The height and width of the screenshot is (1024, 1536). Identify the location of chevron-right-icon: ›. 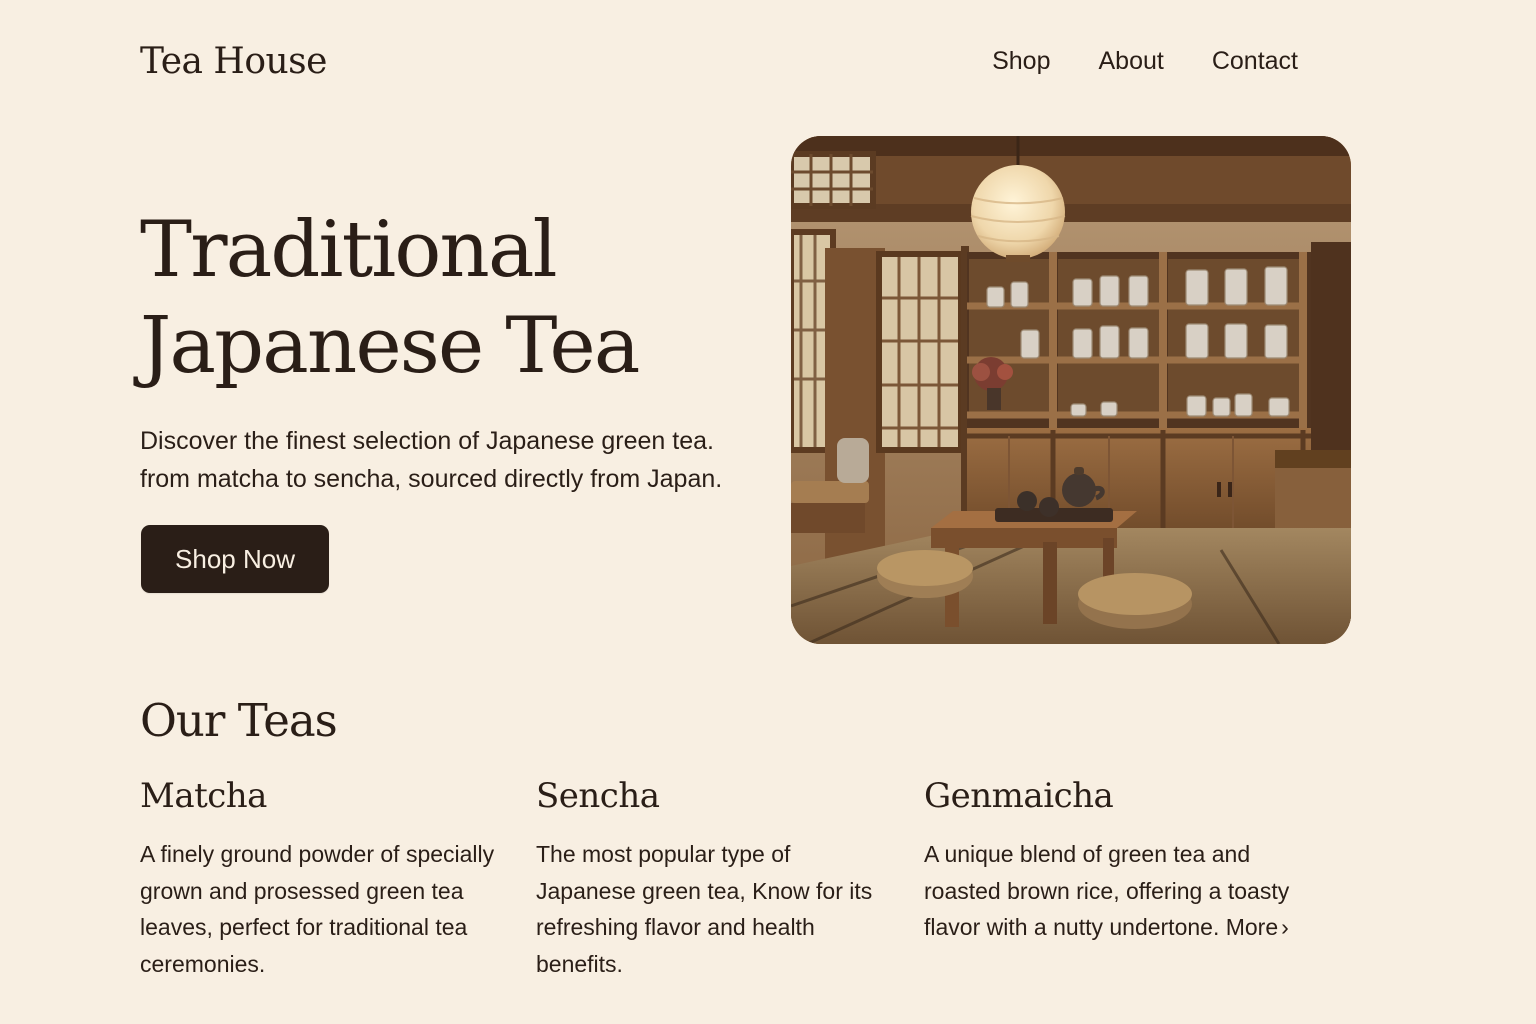
(1285, 927).